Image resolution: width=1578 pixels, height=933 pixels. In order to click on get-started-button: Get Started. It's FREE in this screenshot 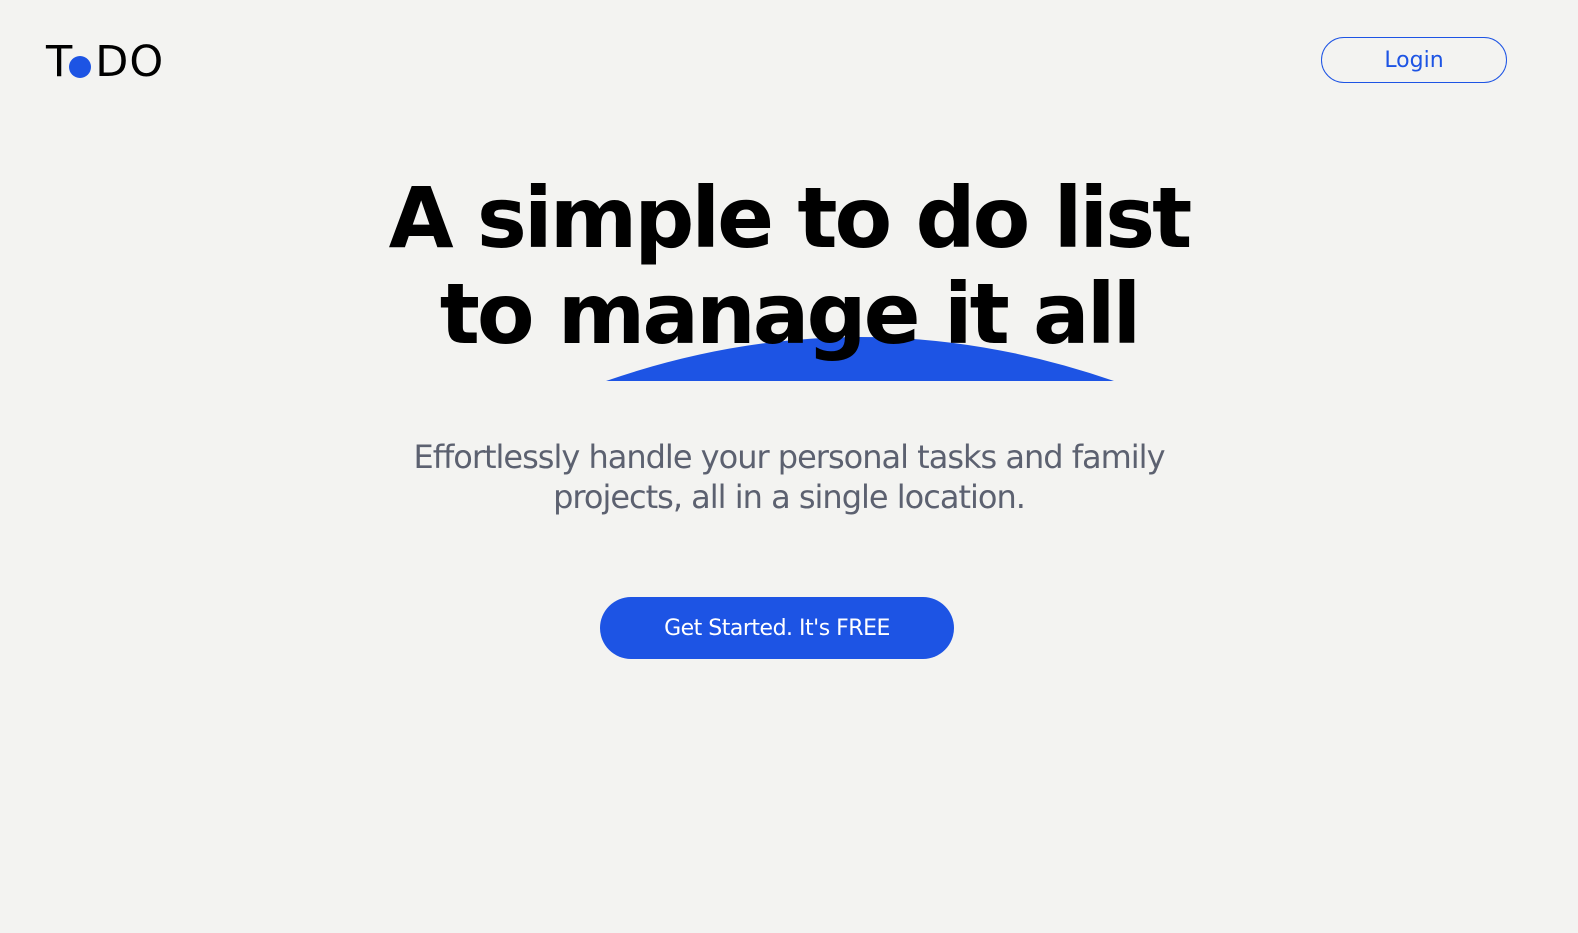, I will do `click(777, 628)`.